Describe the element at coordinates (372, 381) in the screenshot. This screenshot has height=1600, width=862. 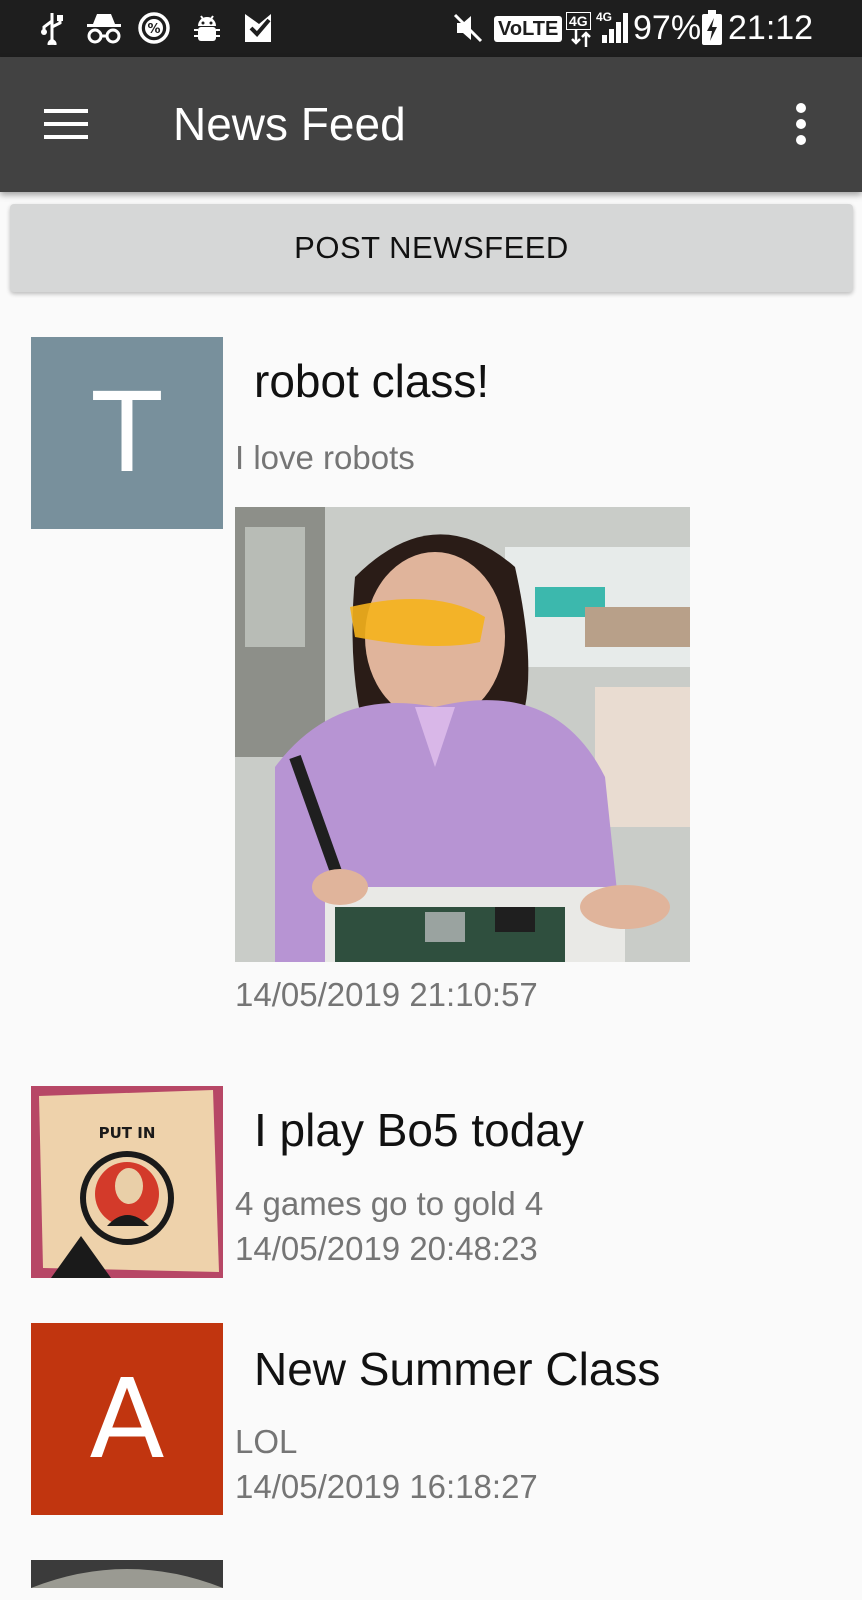
I see `feed-item-title: robot class!` at that location.